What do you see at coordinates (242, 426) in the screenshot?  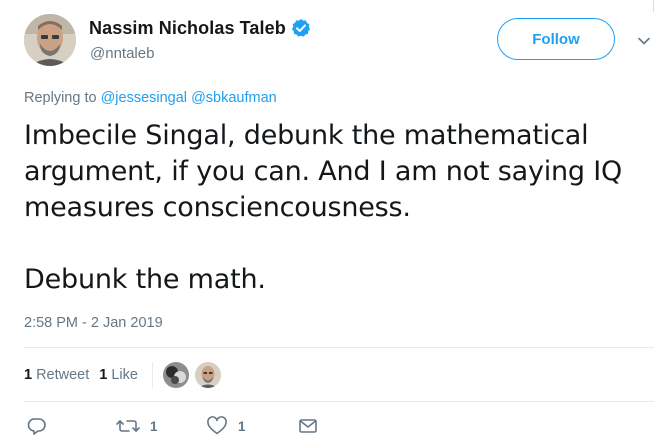 I see `like-action-count: 1` at bounding box center [242, 426].